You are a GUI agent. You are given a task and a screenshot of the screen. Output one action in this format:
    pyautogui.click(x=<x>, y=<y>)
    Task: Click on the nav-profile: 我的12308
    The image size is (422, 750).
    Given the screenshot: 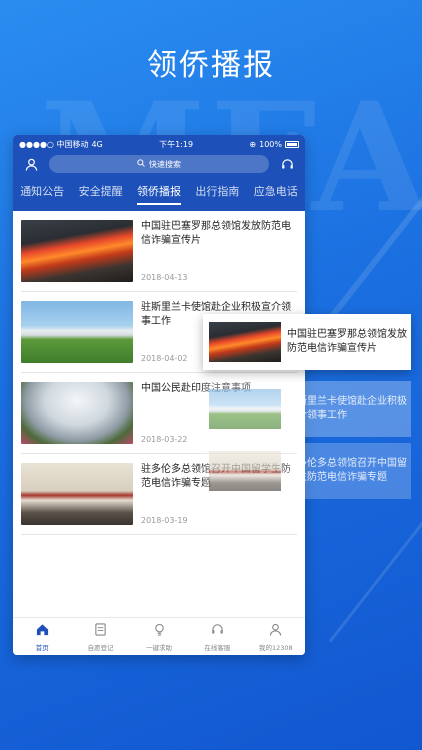 What is the action you would take?
    pyautogui.click(x=276, y=636)
    